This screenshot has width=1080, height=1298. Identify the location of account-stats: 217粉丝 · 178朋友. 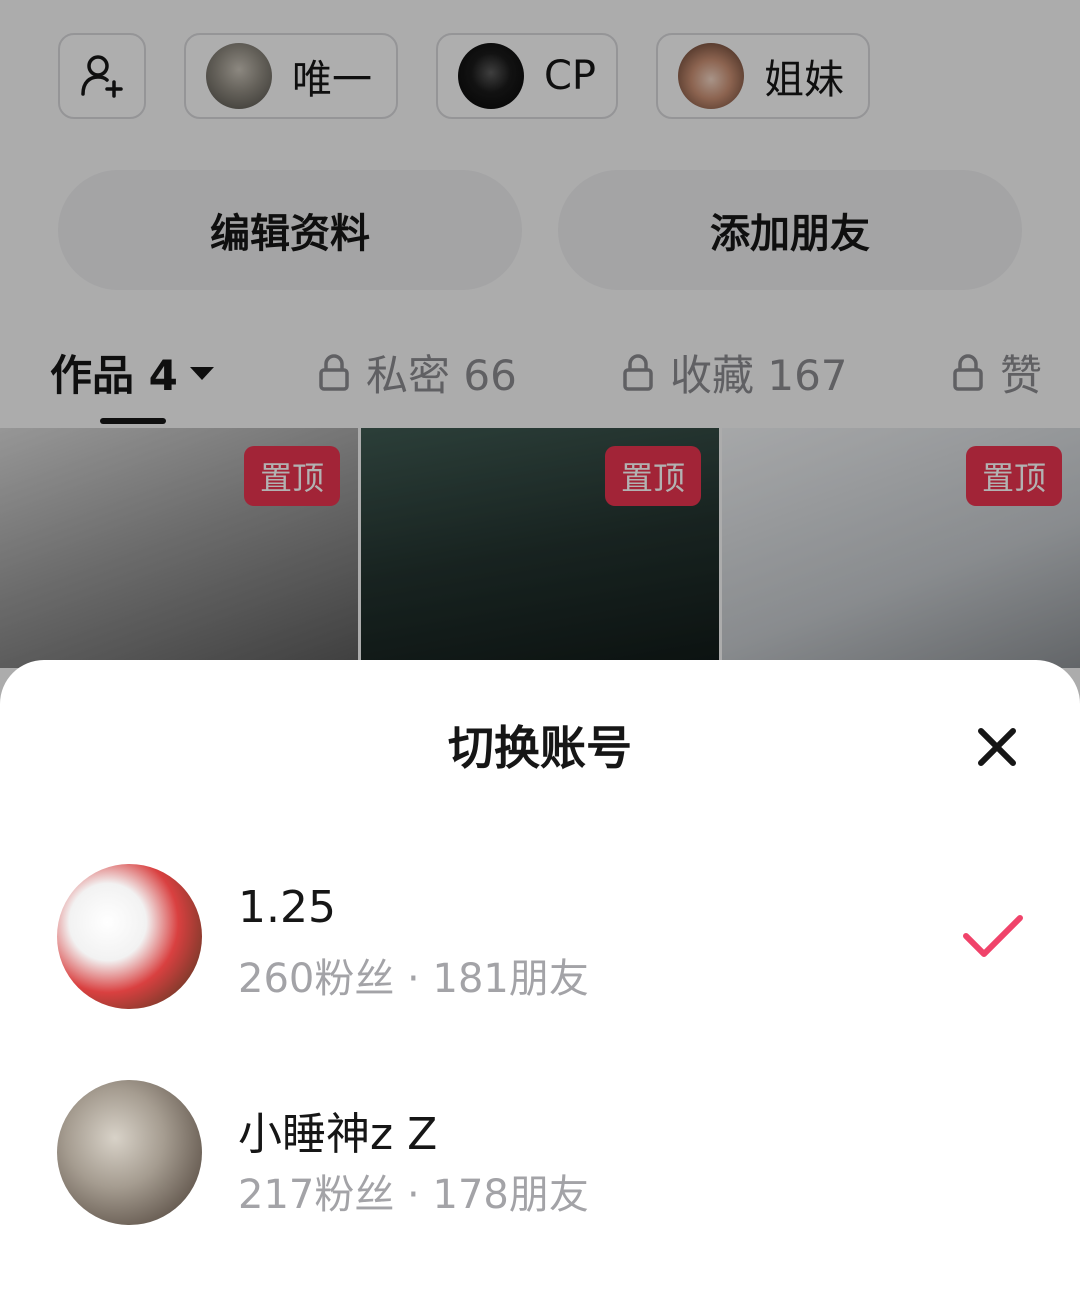
(413, 1195).